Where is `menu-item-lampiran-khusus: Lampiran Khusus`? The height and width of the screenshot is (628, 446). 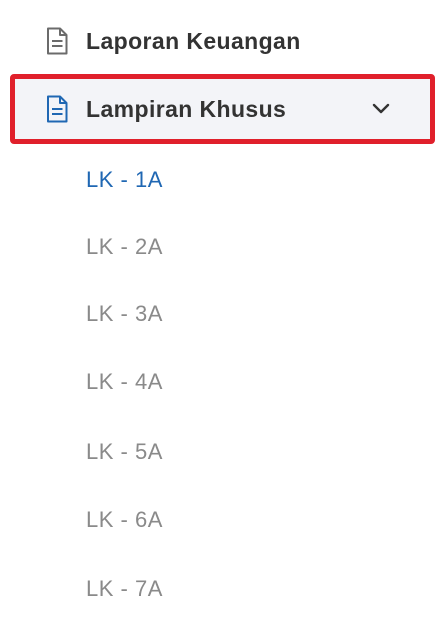
menu-item-lampiran-khusus: Lampiran Khusus is located at coordinates (222, 109).